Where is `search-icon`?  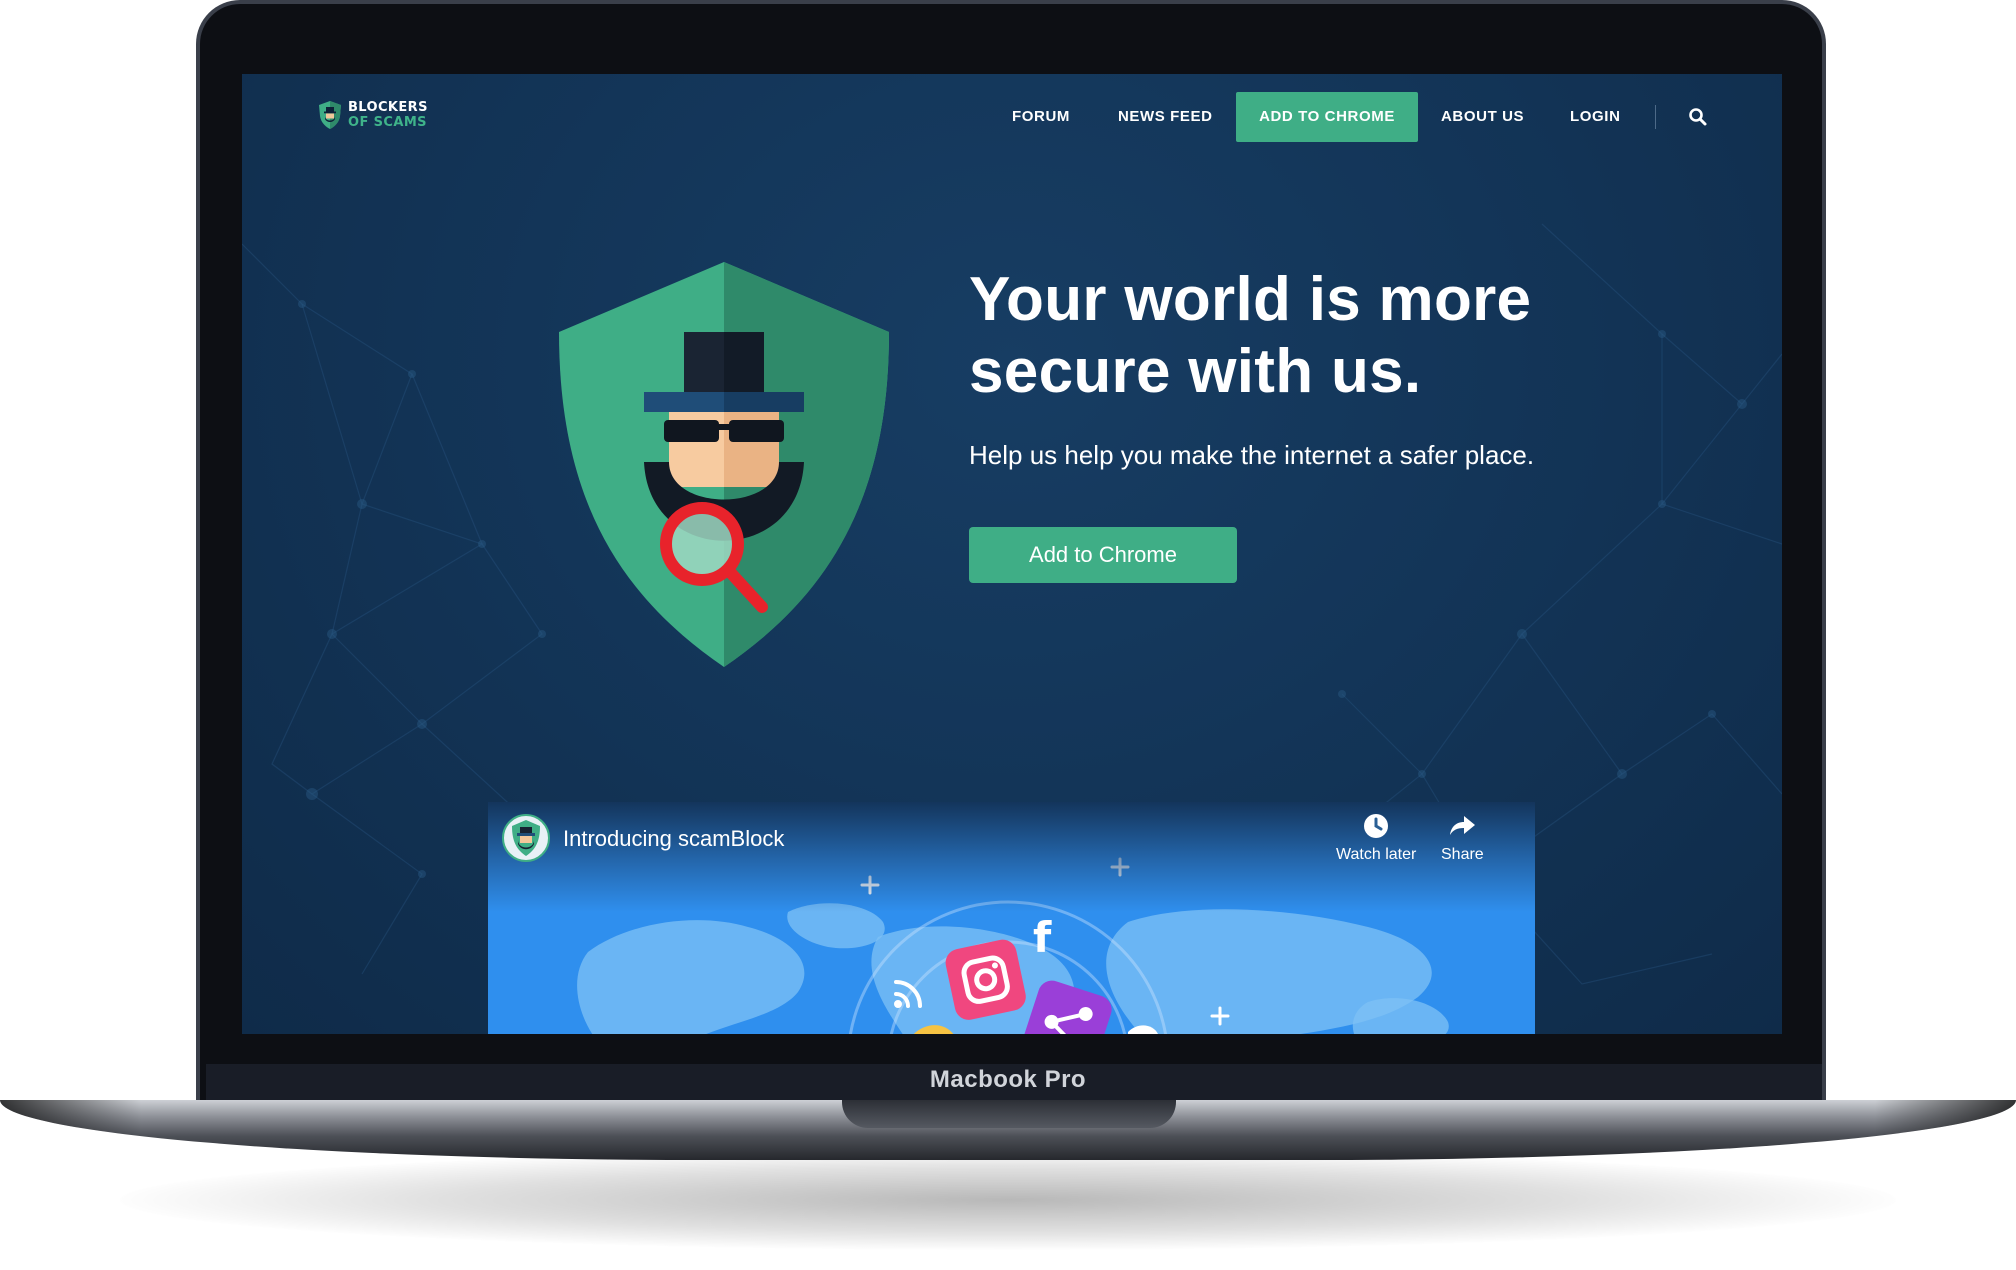
search-icon is located at coordinates (1698, 117).